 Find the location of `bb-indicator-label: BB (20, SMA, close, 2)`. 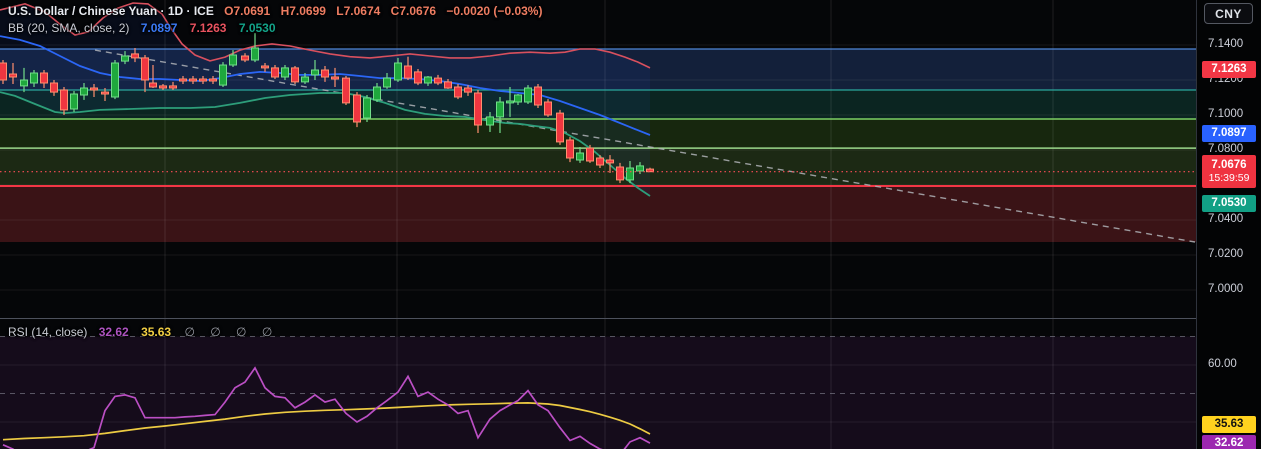

bb-indicator-label: BB (20, SMA, close, 2) is located at coordinates (68, 28).